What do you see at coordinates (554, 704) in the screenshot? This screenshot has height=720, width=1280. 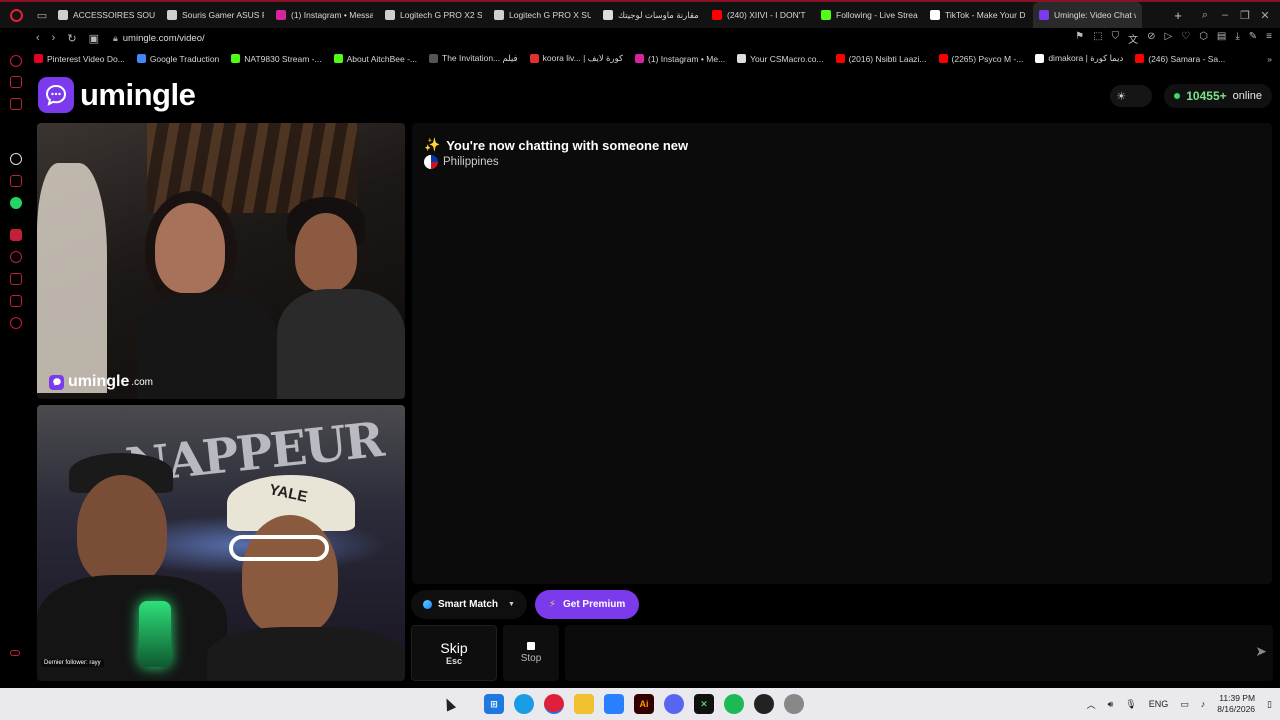 I see `opera-icon` at bounding box center [554, 704].